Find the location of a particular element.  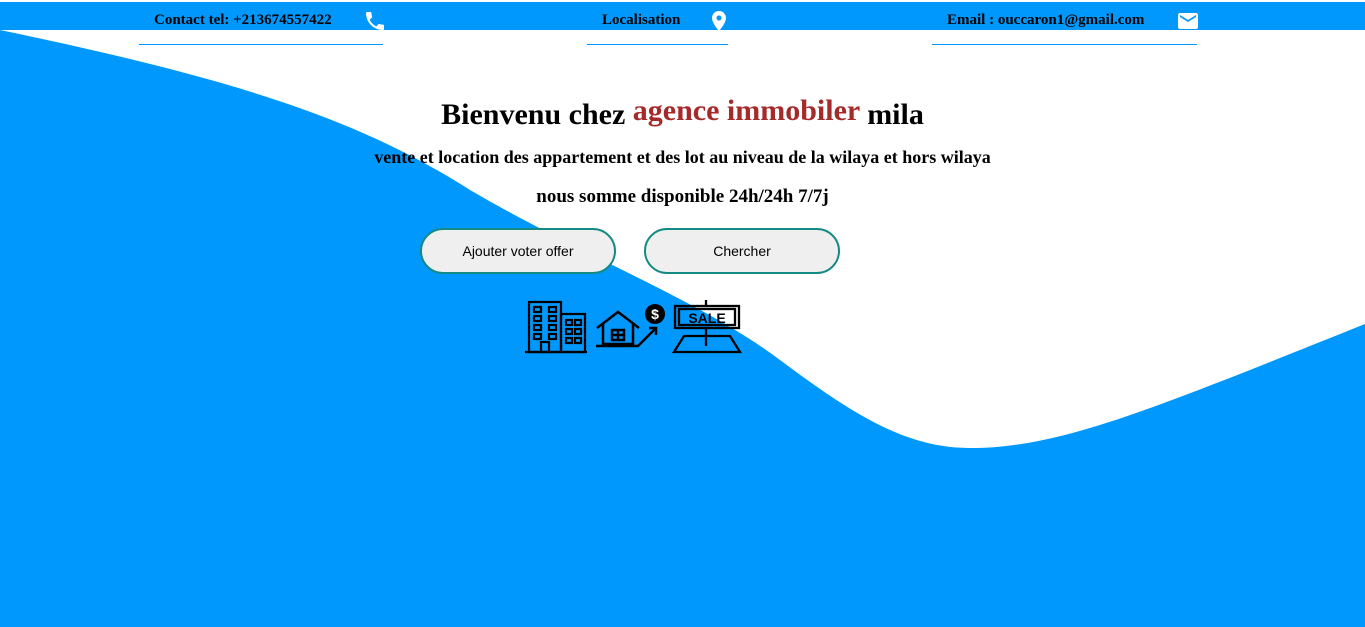

hero-availability: nous somme disponible 24h/24h 7/7j is located at coordinates (682, 196).